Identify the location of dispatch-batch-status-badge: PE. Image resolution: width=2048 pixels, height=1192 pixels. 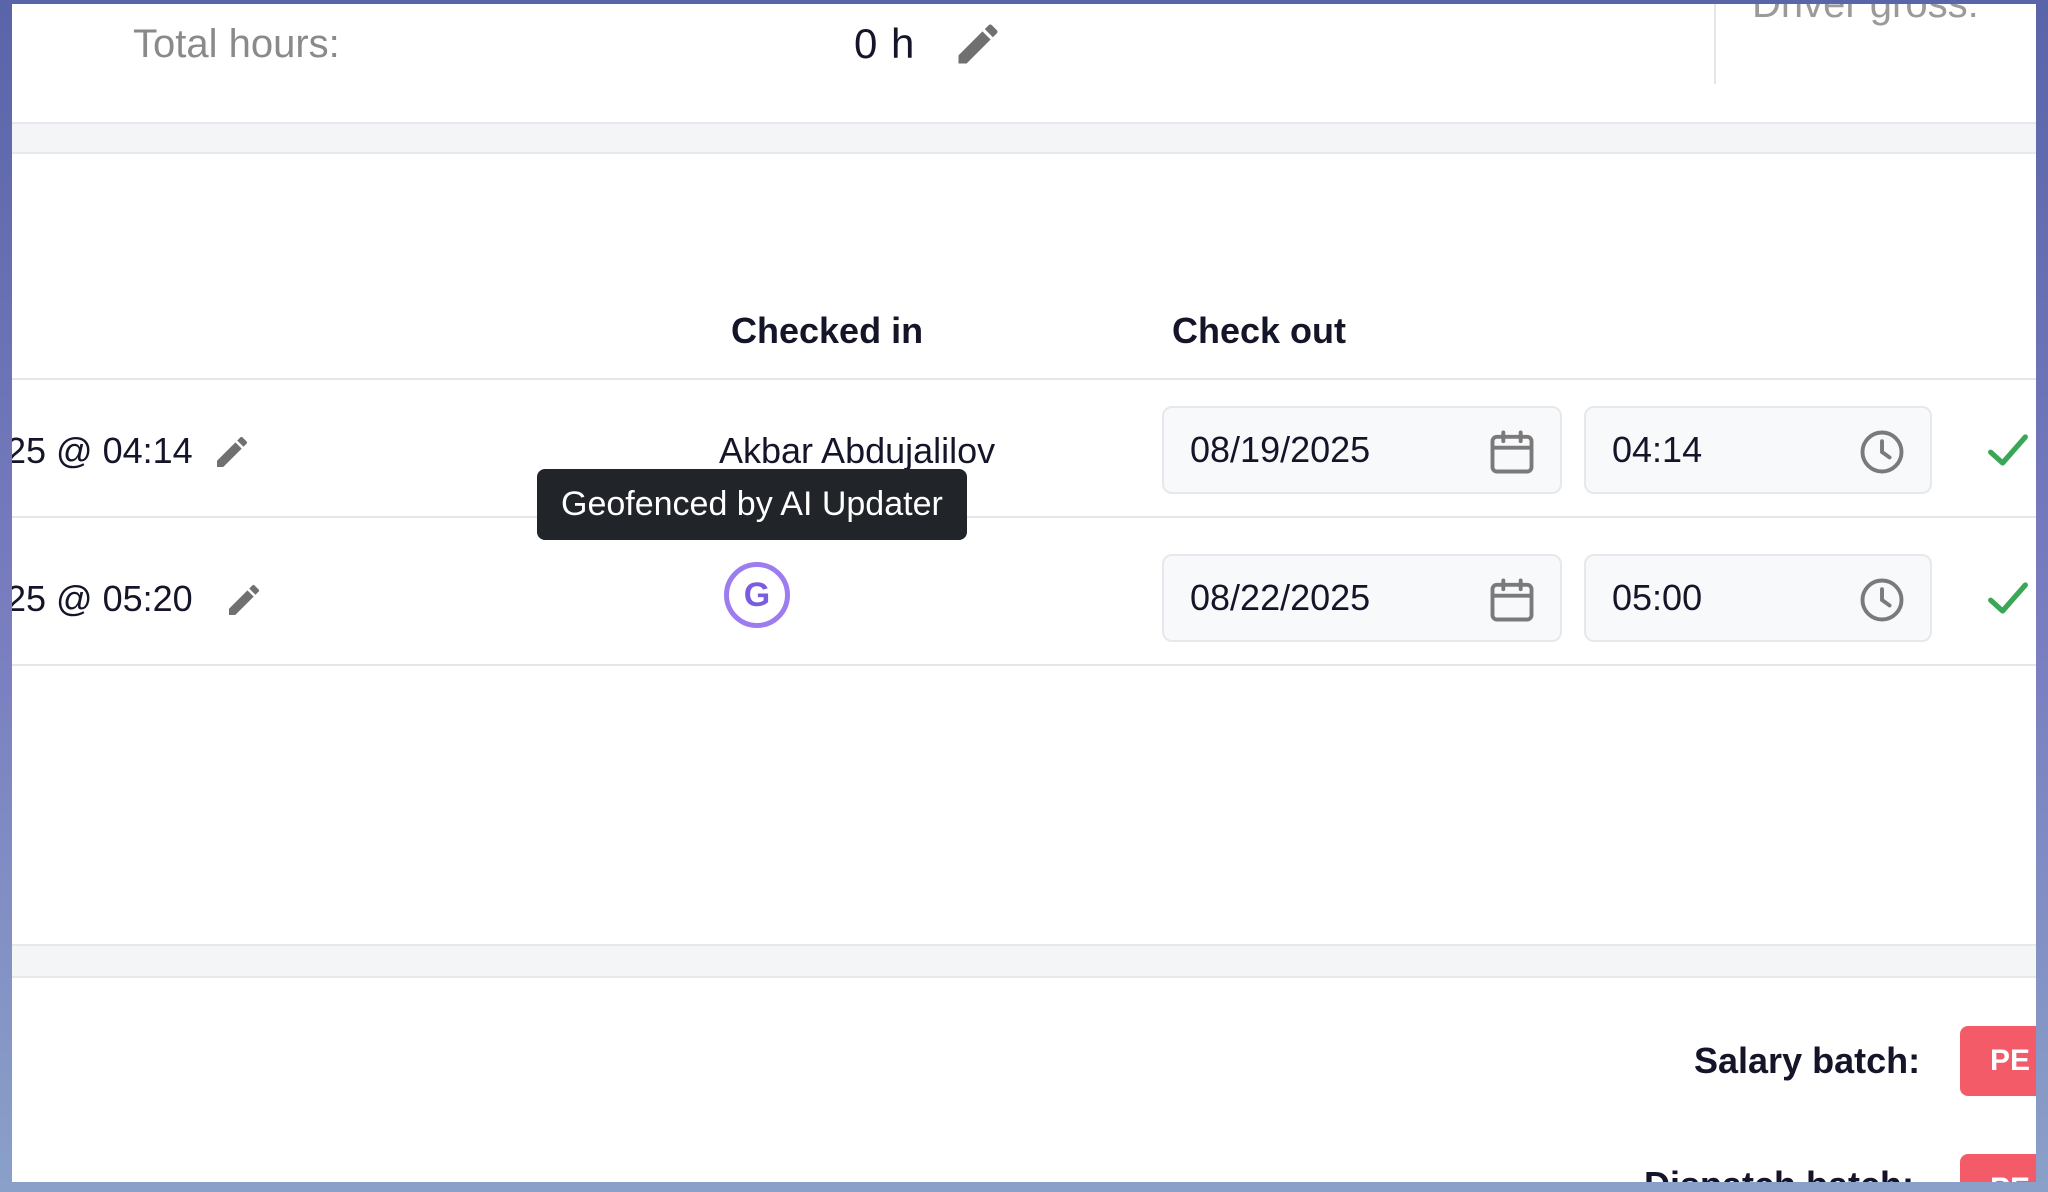
(1998, 1168).